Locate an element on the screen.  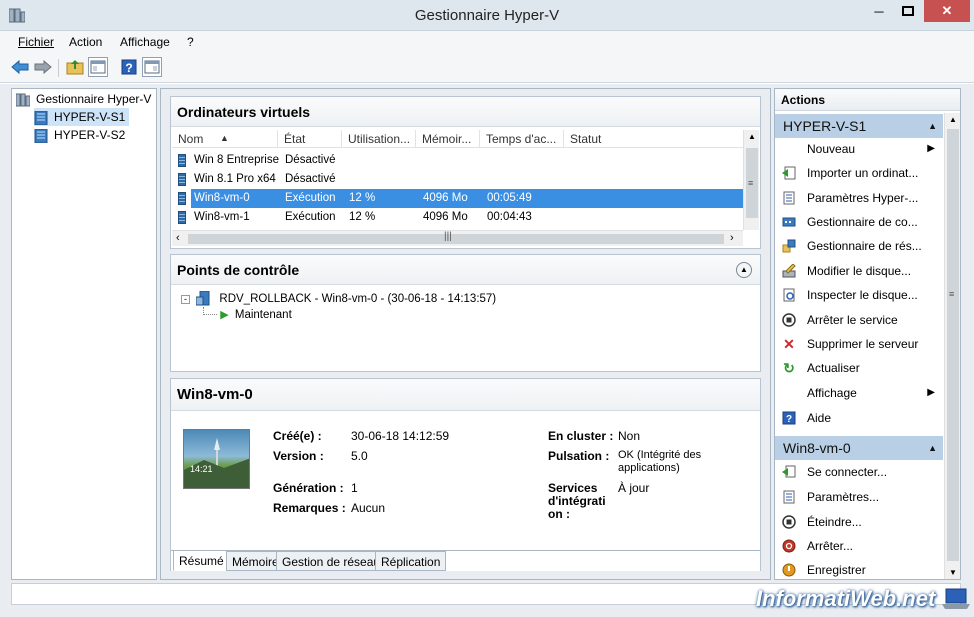
checkpoint-now: ▶ Maintenant is located at coordinates (247, 315).